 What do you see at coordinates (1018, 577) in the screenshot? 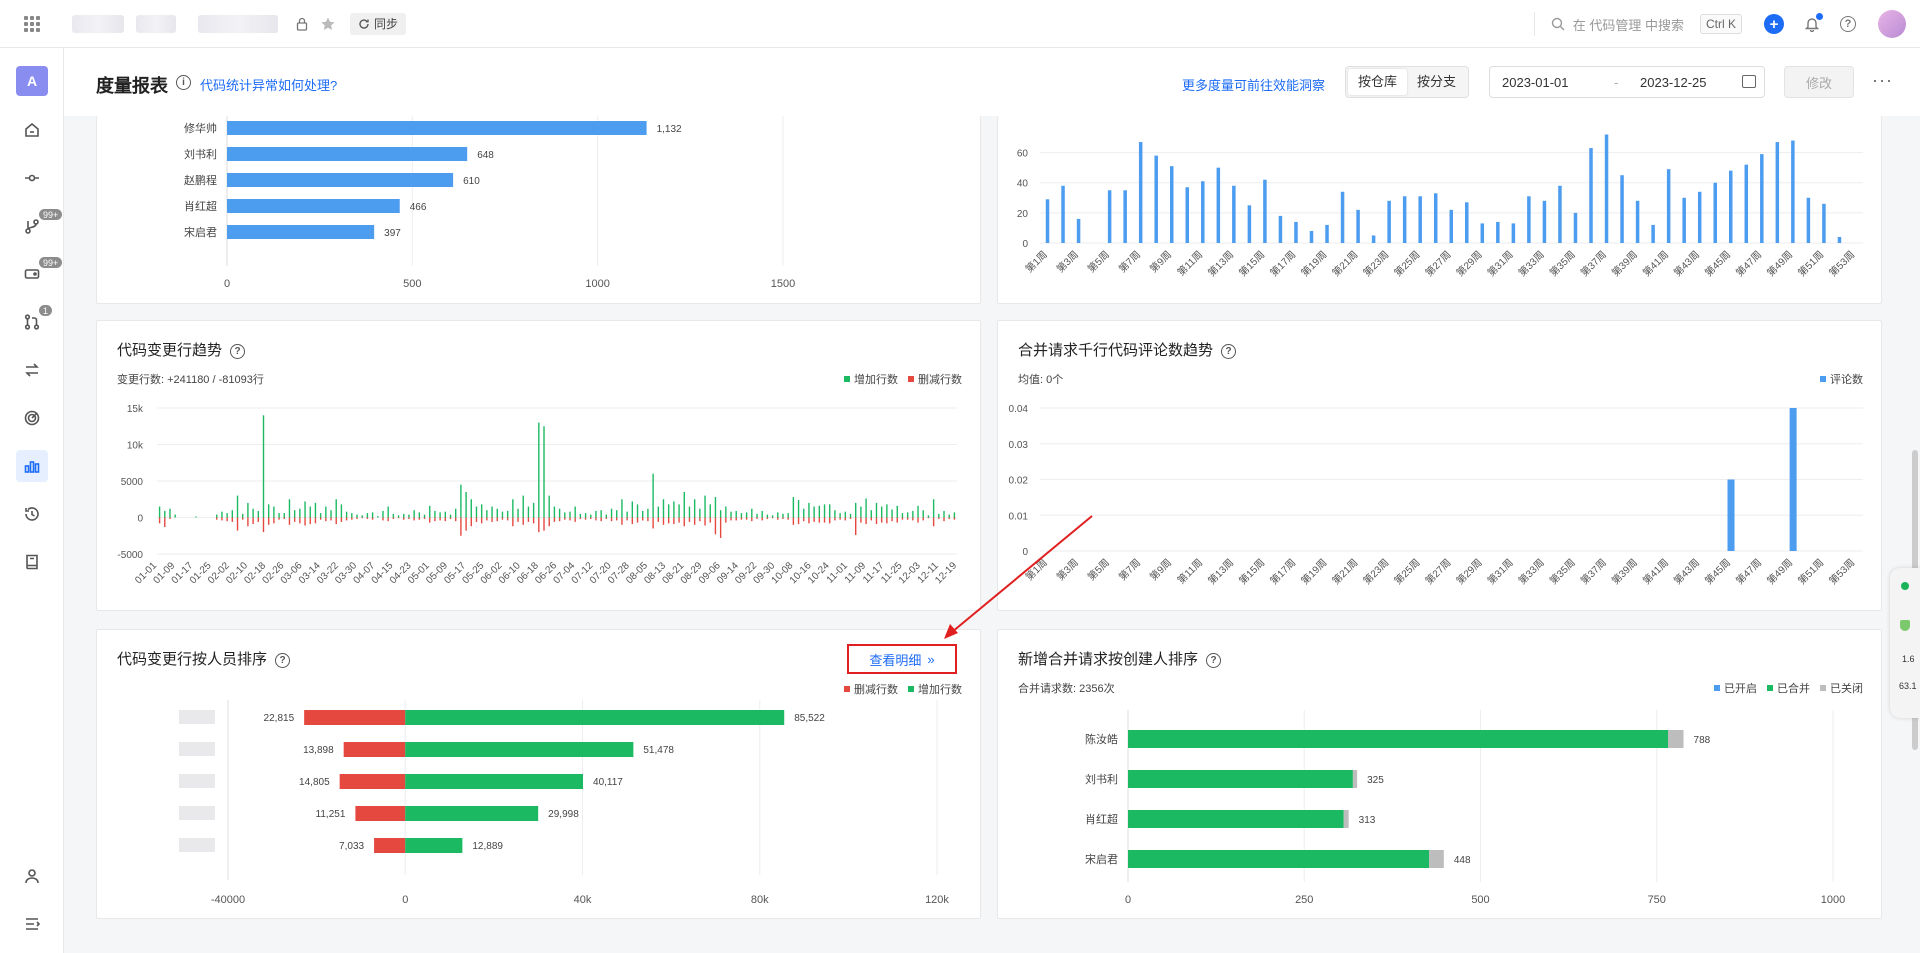
I see `annotation-arrow` at bounding box center [1018, 577].